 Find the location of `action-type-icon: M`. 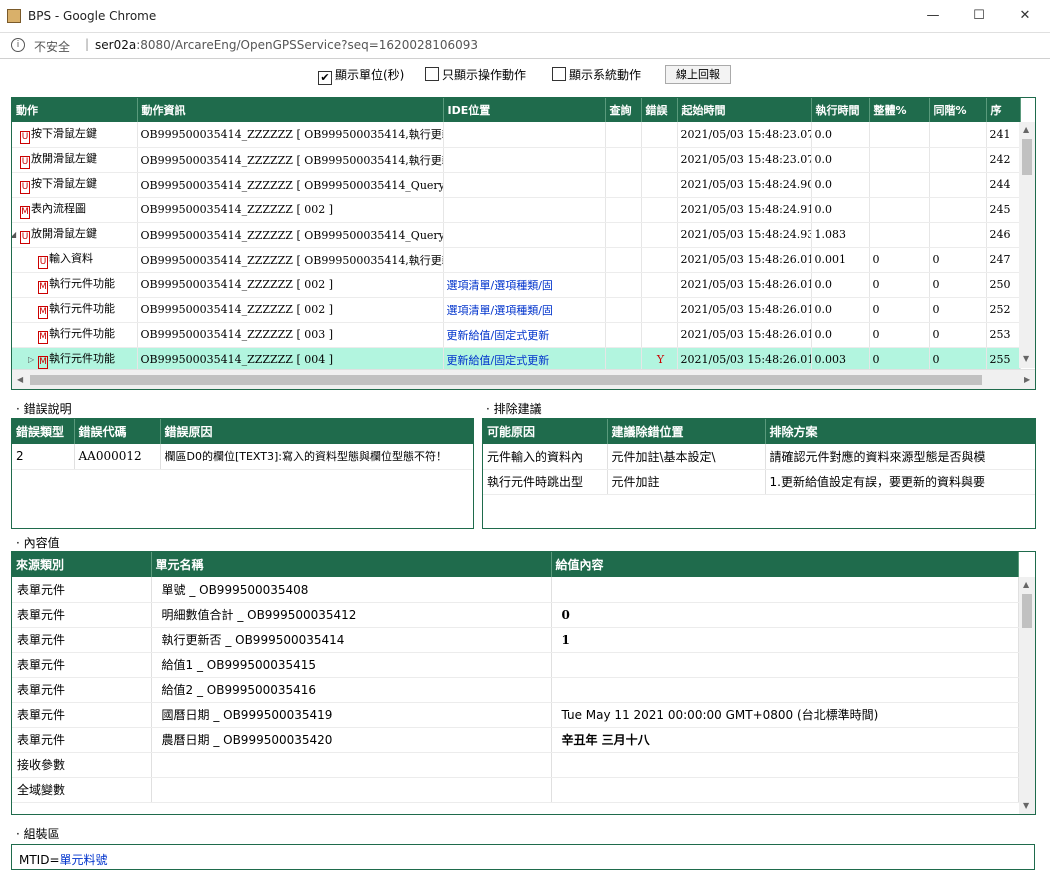

action-type-icon: M is located at coordinates (43, 337).